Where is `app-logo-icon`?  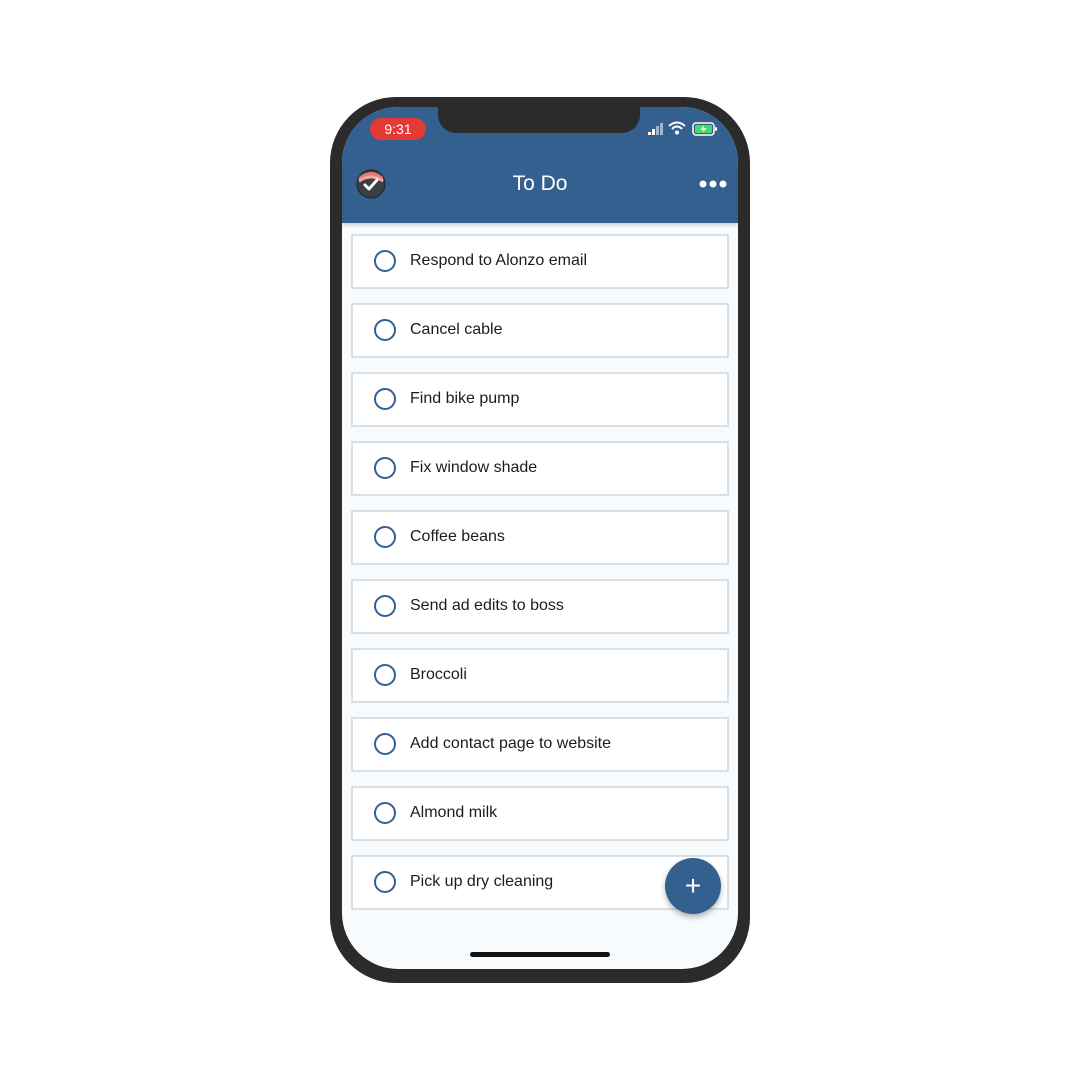 app-logo-icon is located at coordinates (371, 184).